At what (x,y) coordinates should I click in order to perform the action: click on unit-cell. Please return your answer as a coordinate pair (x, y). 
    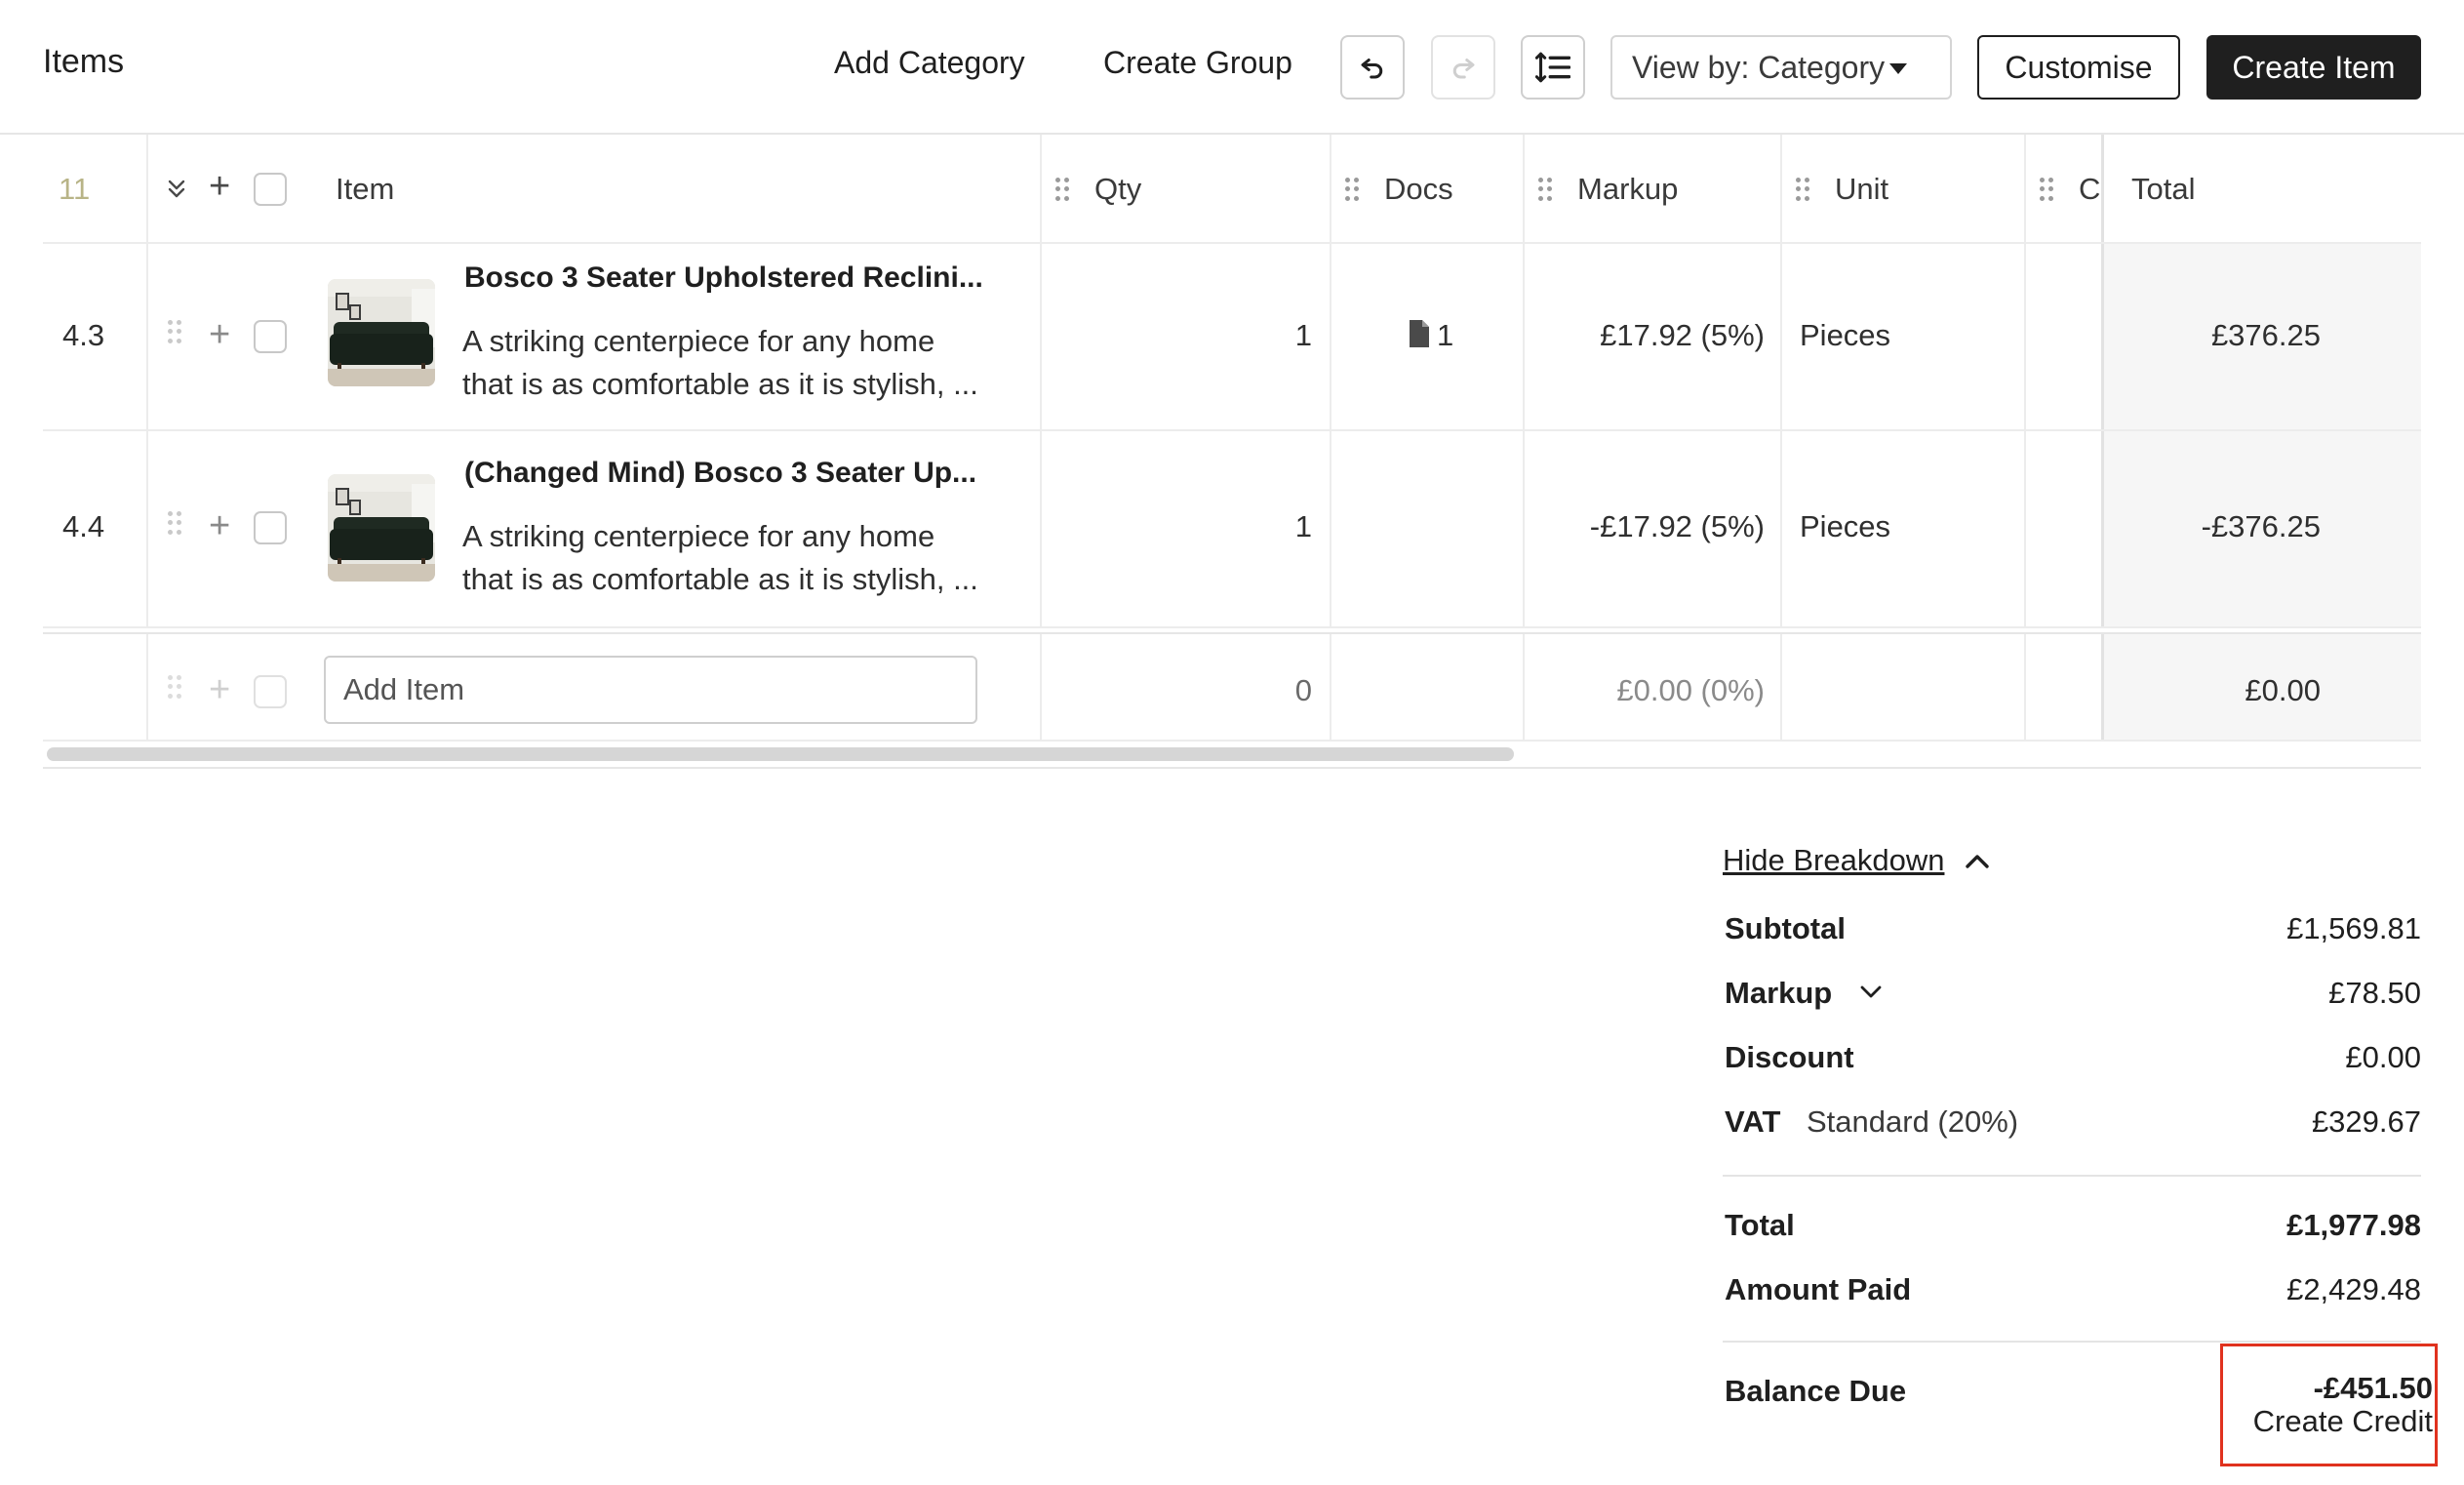
    Looking at the image, I should click on (1904, 687).